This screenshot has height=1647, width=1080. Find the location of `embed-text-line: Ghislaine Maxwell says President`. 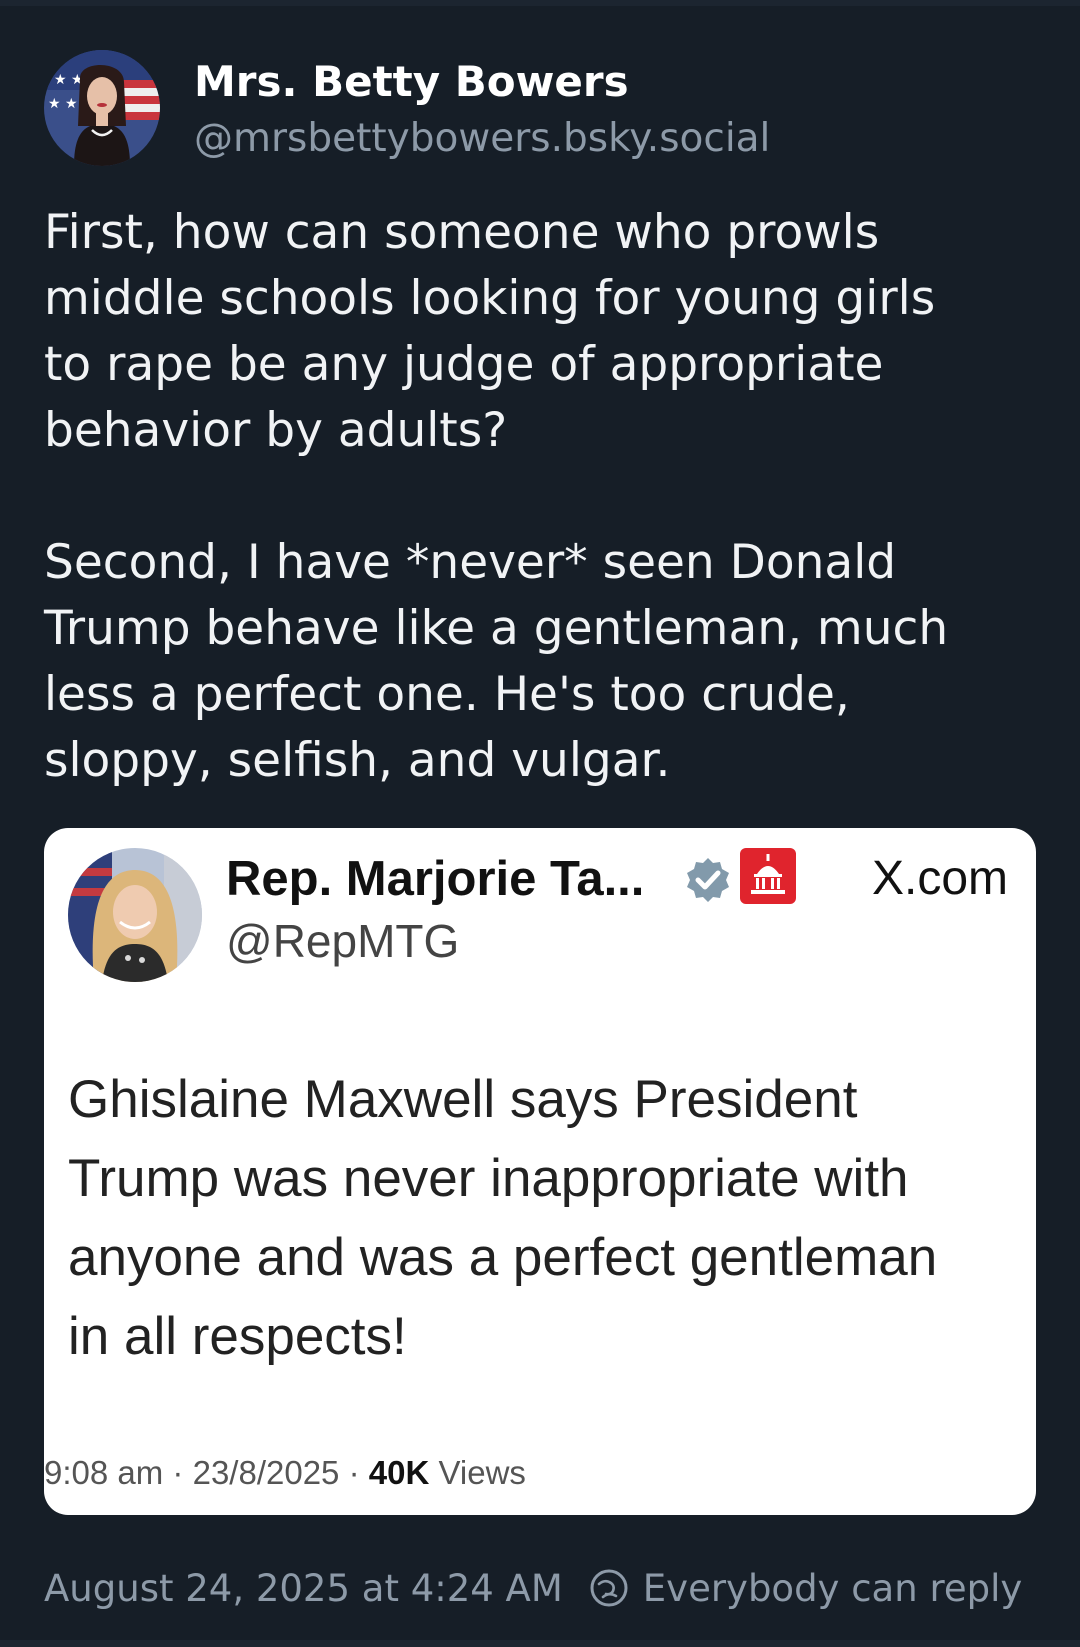

embed-text-line: Ghislaine Maxwell says President is located at coordinates (463, 1099).